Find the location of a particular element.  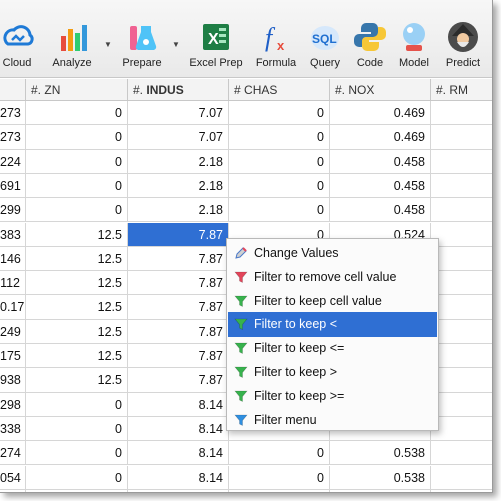

row-index-cell: 299 is located at coordinates (13, 210).